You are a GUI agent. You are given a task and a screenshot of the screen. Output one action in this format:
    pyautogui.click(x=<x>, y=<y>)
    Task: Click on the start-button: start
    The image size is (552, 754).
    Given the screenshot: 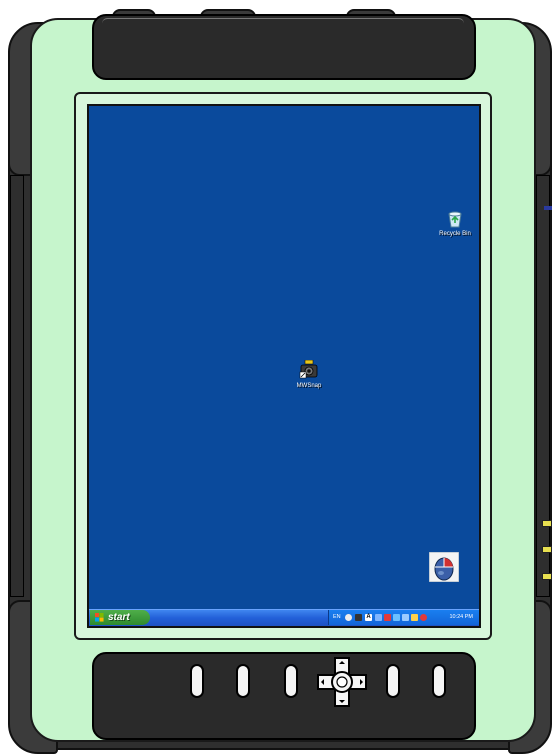 What is the action you would take?
    pyautogui.click(x=120, y=617)
    